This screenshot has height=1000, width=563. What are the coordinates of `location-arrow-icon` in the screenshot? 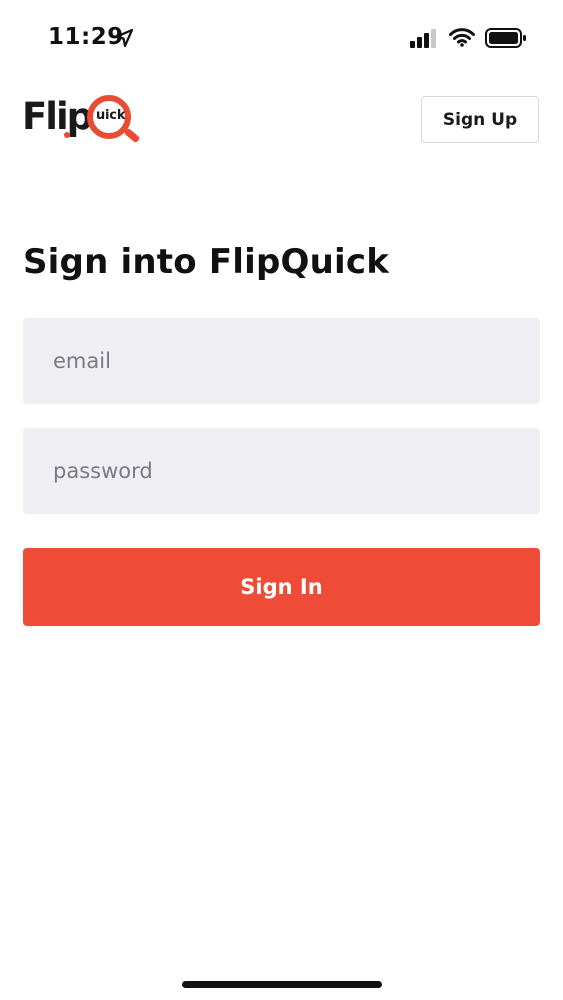 It's located at (124, 38).